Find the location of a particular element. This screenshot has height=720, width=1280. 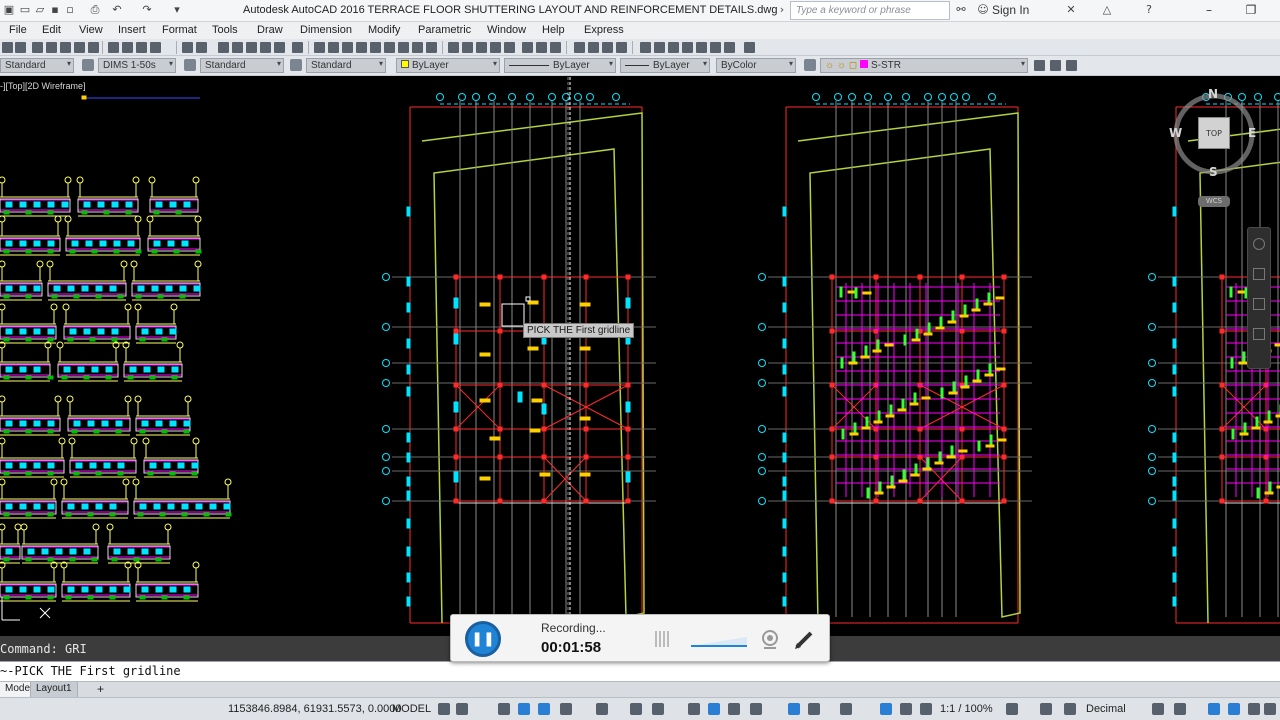

arc-icon is located at coordinates (361, 47).